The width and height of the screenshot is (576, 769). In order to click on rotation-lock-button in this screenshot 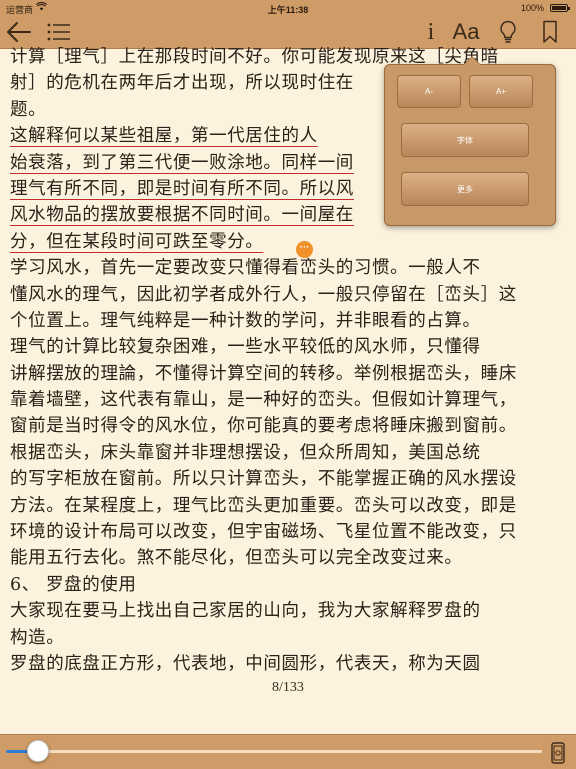, I will do `click(558, 753)`.